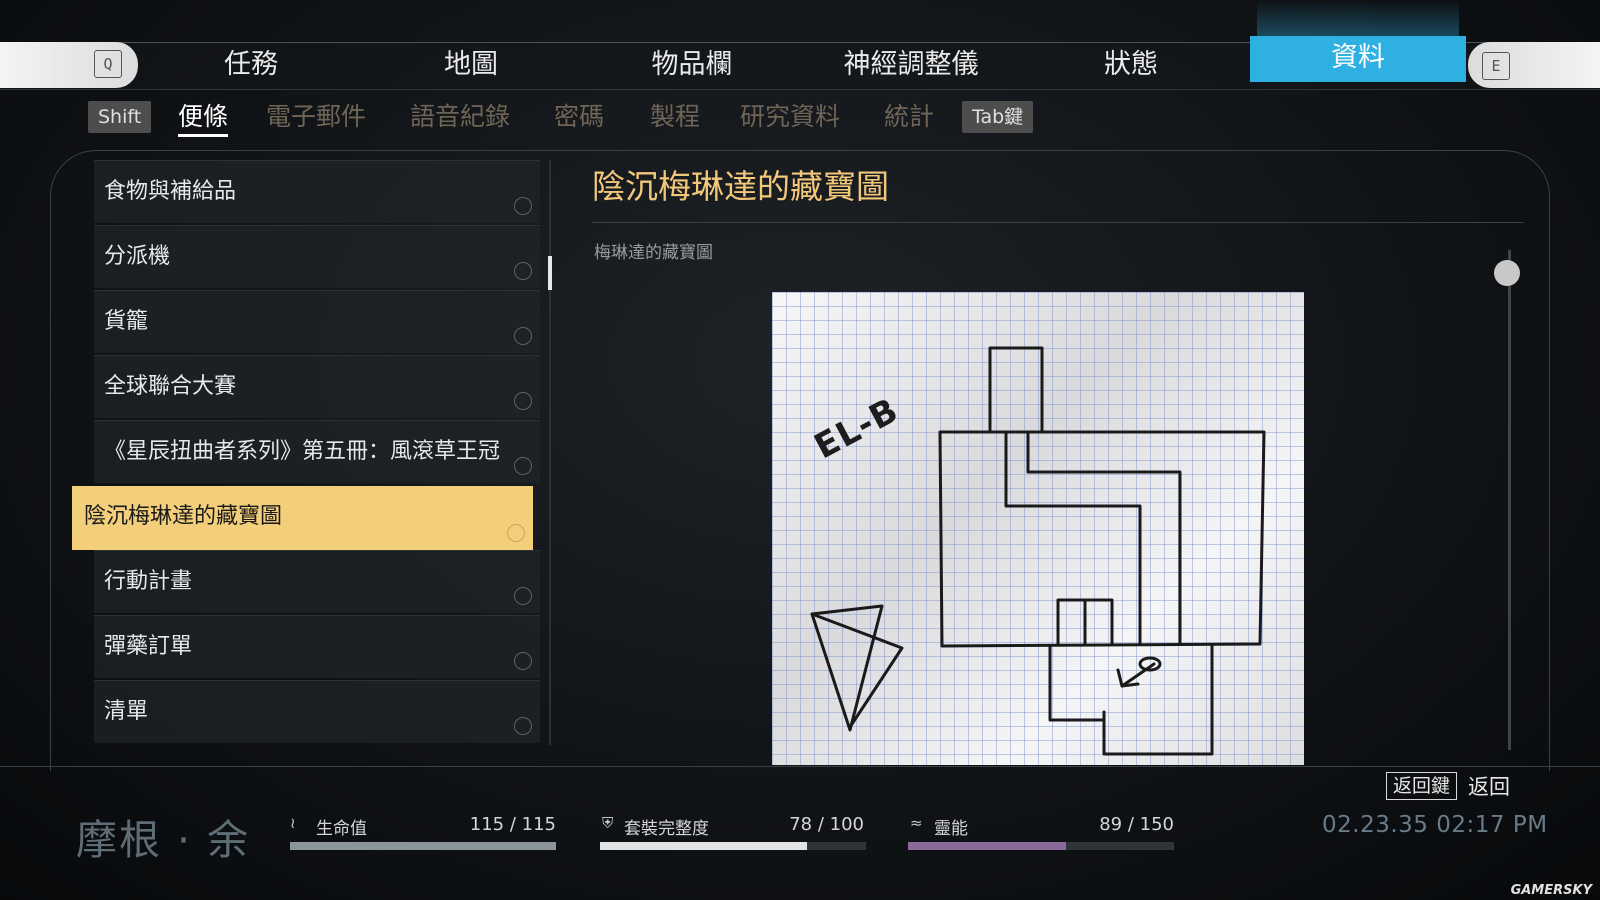 This screenshot has width=1600, height=900. What do you see at coordinates (251, 65) in the screenshot?
I see `tab-missions: 任務` at bounding box center [251, 65].